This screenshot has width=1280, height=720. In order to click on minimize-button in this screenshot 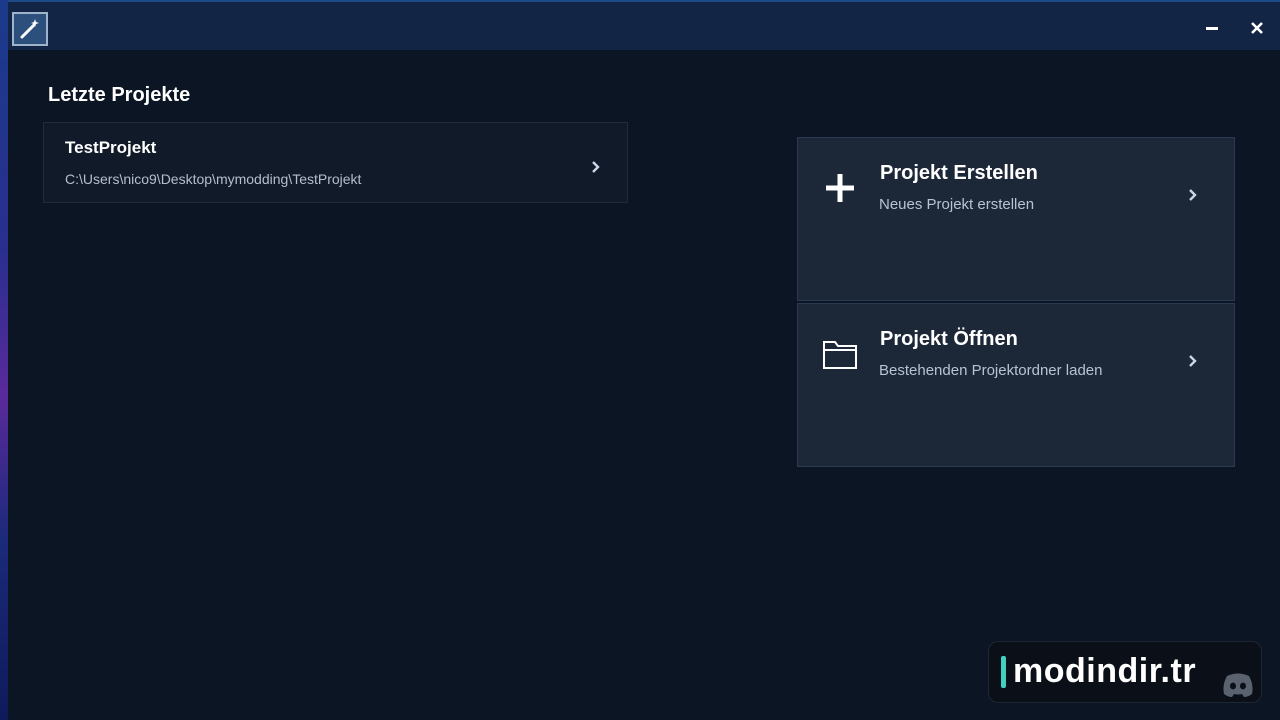, I will do `click(1212, 28)`.